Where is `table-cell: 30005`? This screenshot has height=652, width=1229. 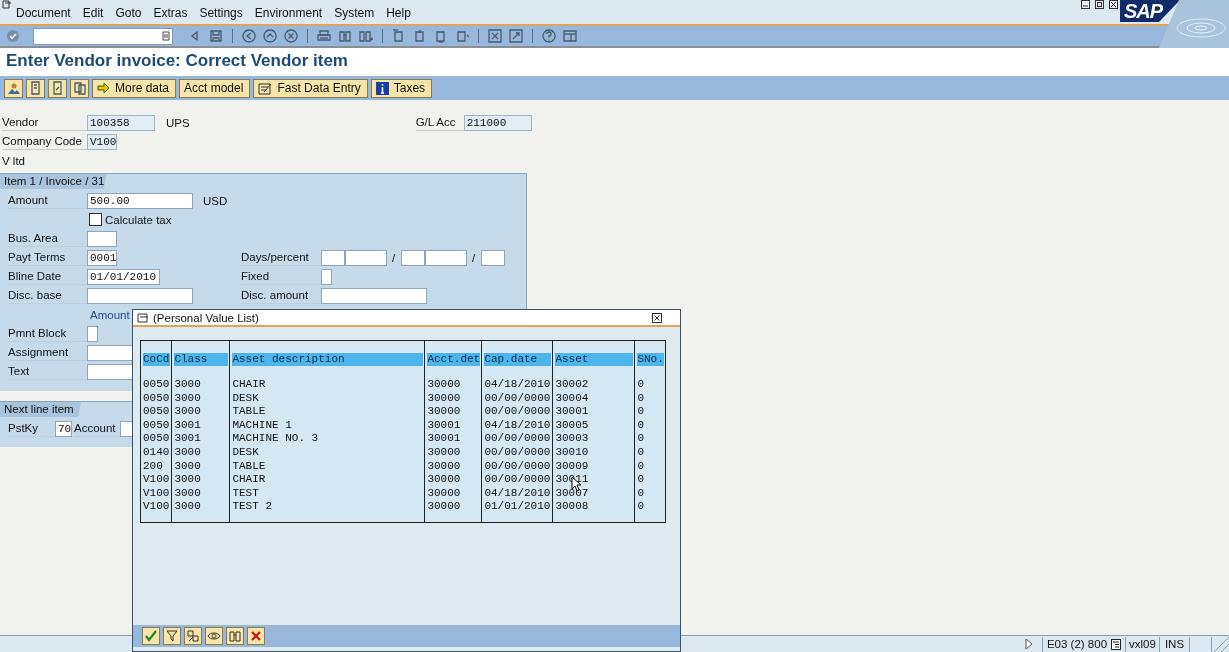 table-cell: 30005 is located at coordinates (593, 425).